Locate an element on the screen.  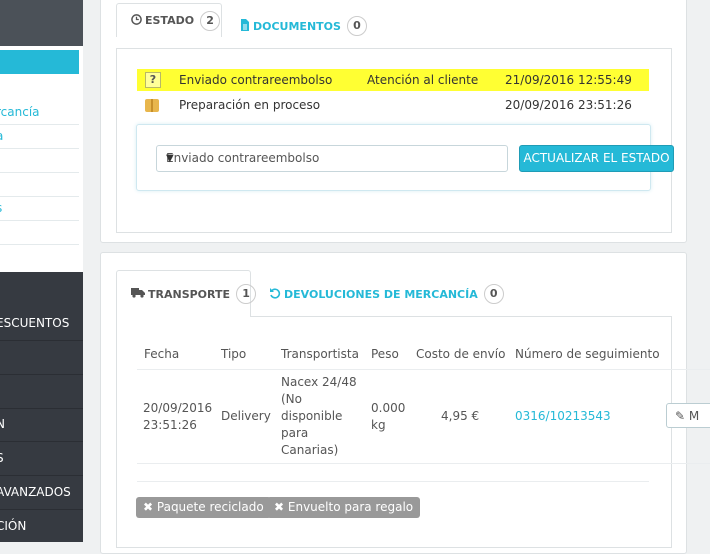
button-label: Paquete reciclado is located at coordinates (210, 507).